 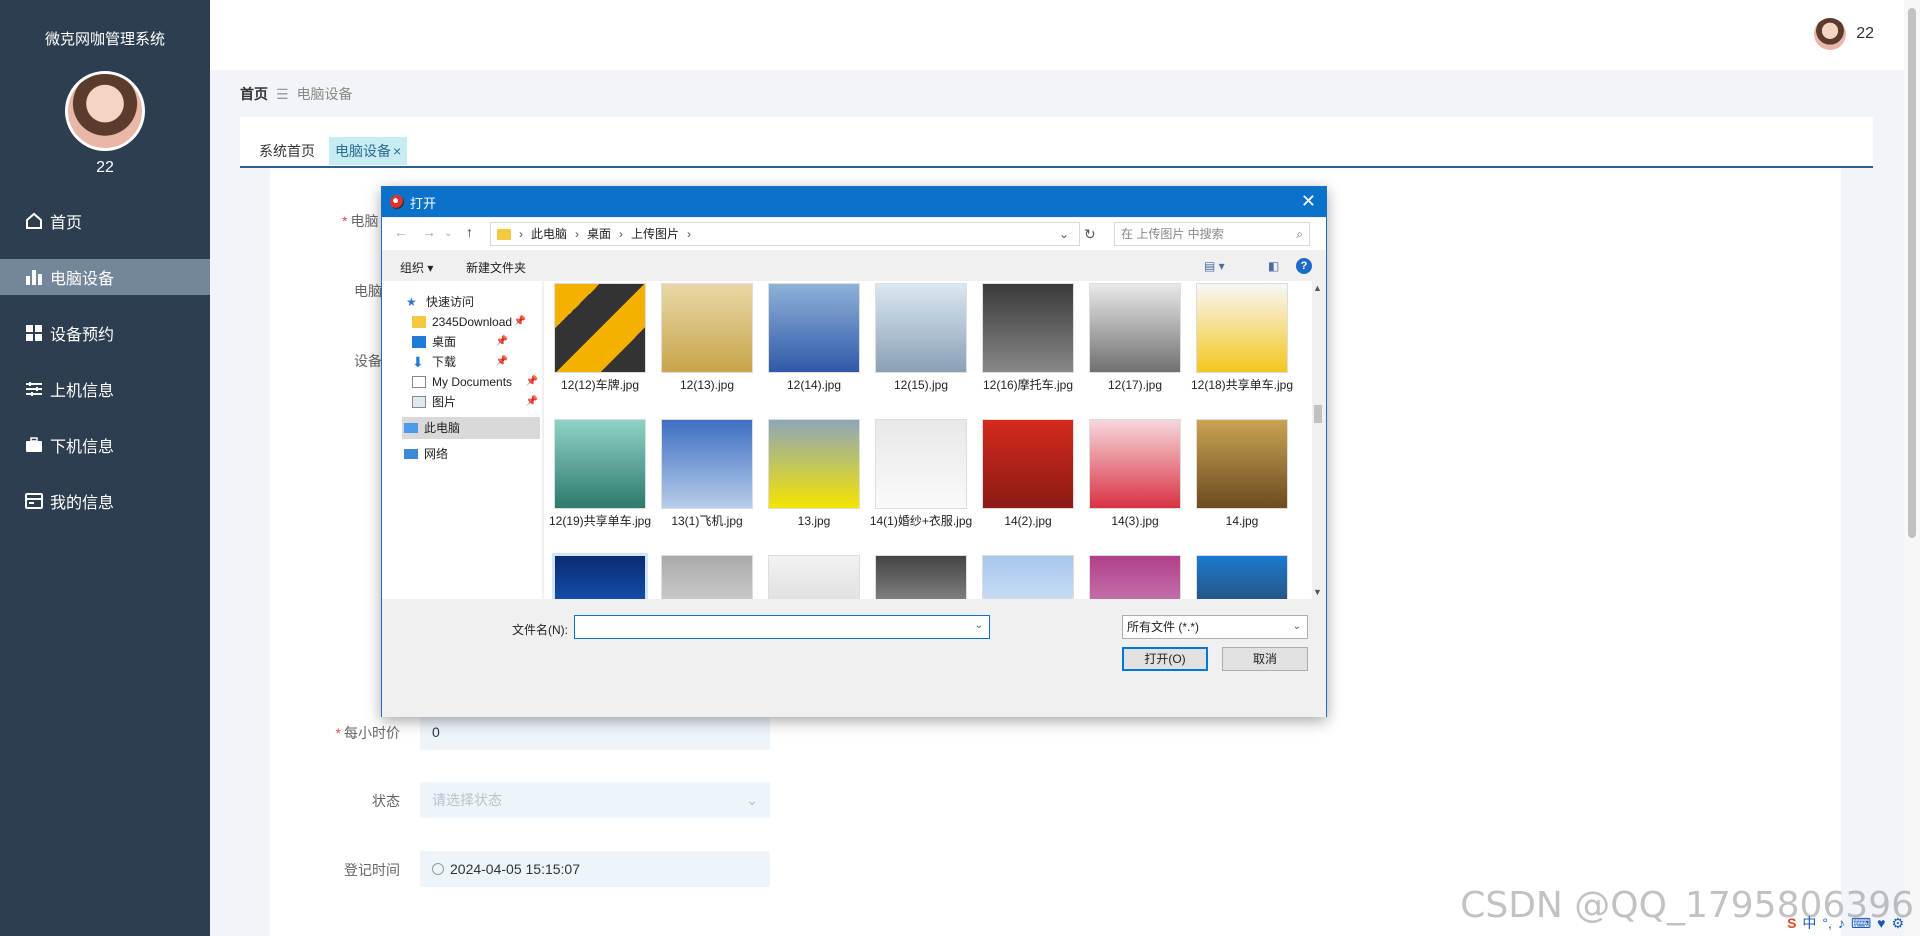 I want to click on scroll-down-icon: ▼, so click(x=1317, y=592).